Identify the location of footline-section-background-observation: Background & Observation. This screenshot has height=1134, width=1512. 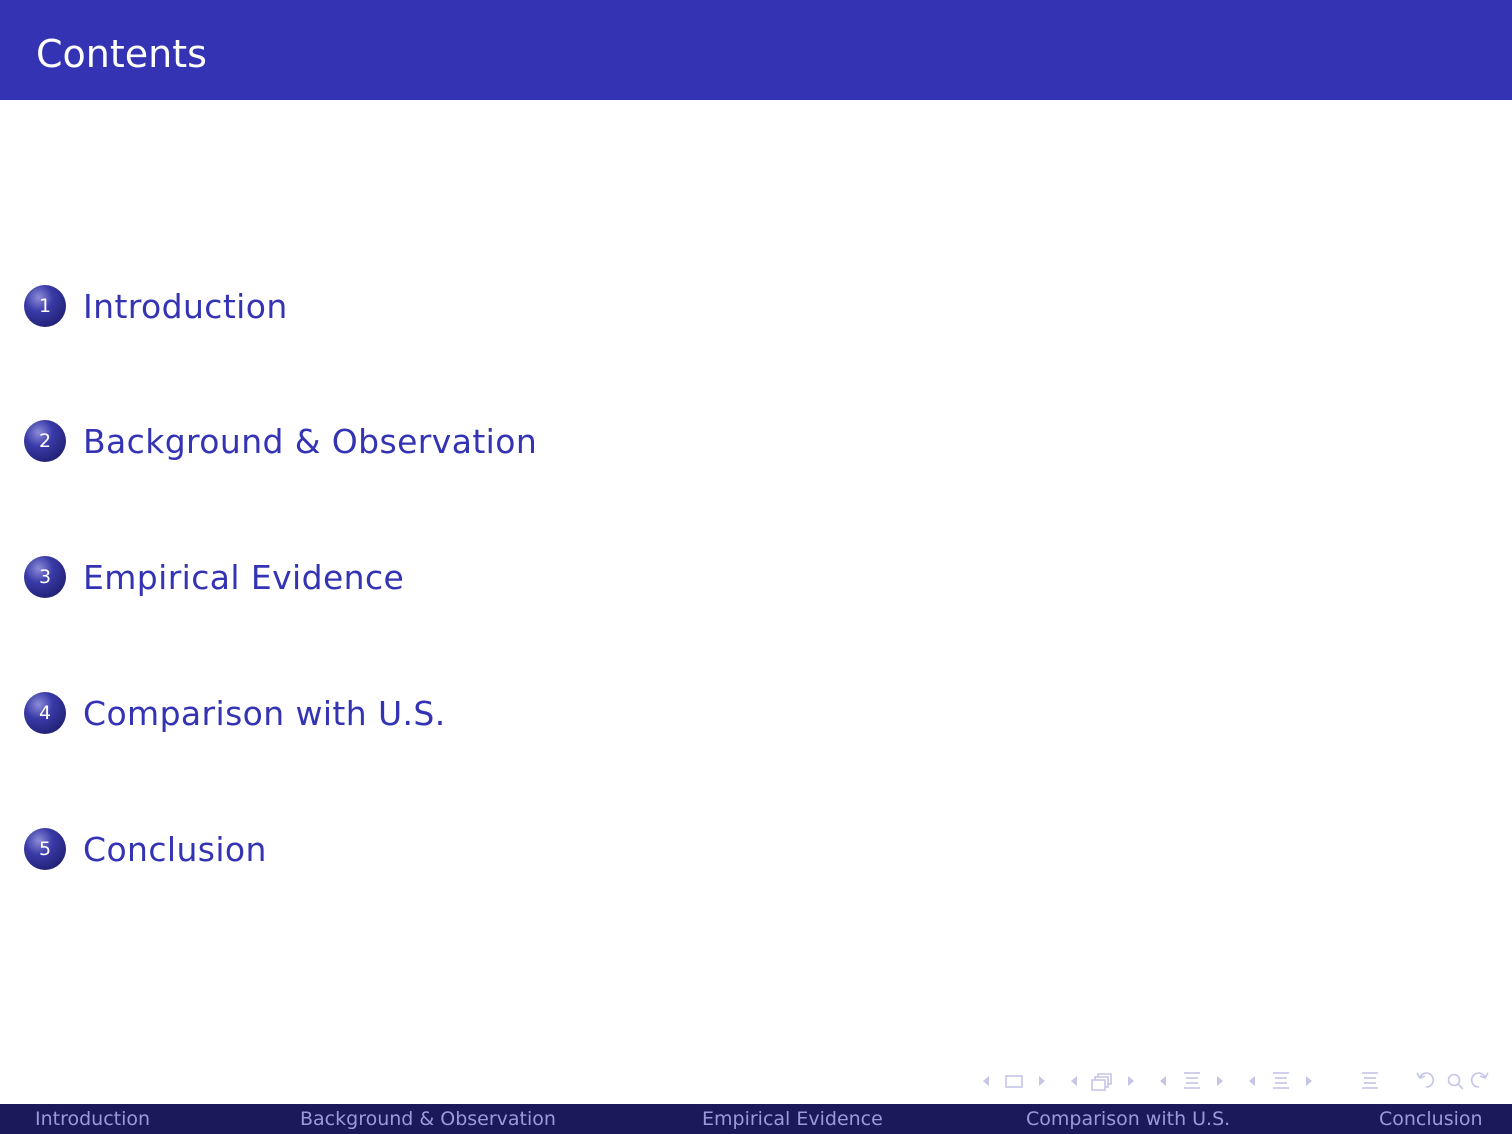
(428, 1119).